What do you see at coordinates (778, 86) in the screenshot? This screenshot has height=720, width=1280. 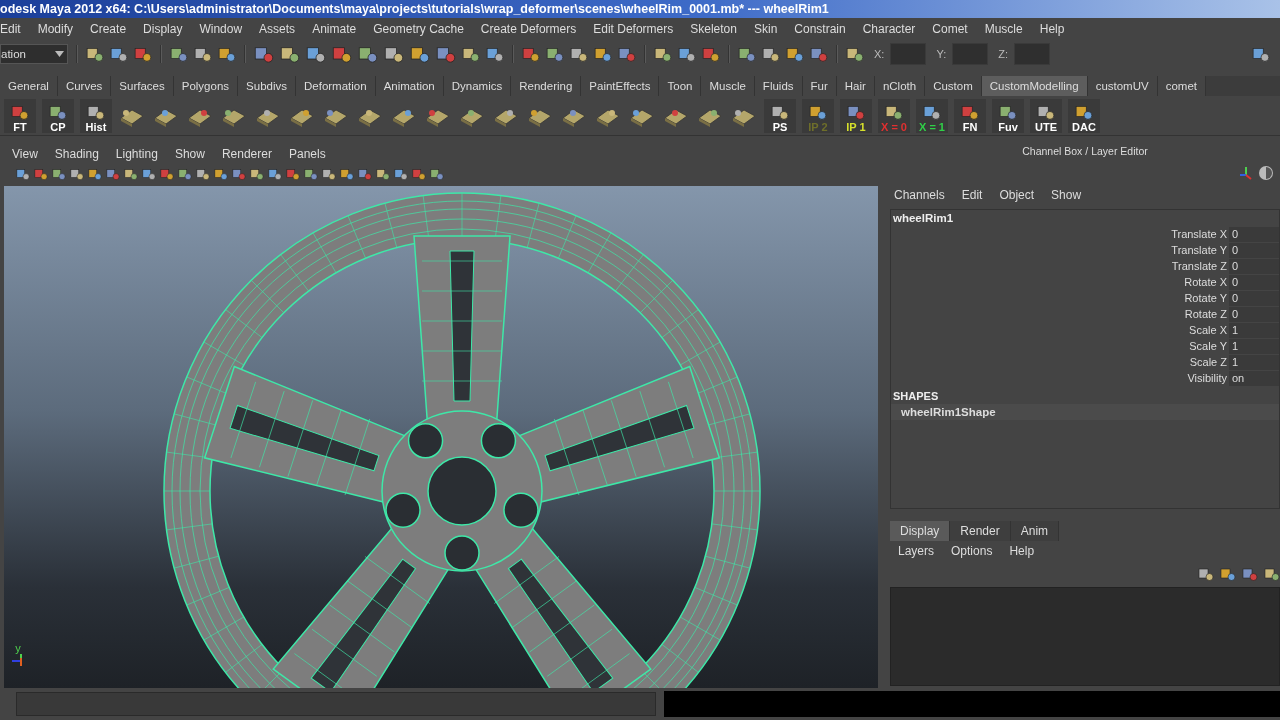 I see `shelf-tab: Fluids` at bounding box center [778, 86].